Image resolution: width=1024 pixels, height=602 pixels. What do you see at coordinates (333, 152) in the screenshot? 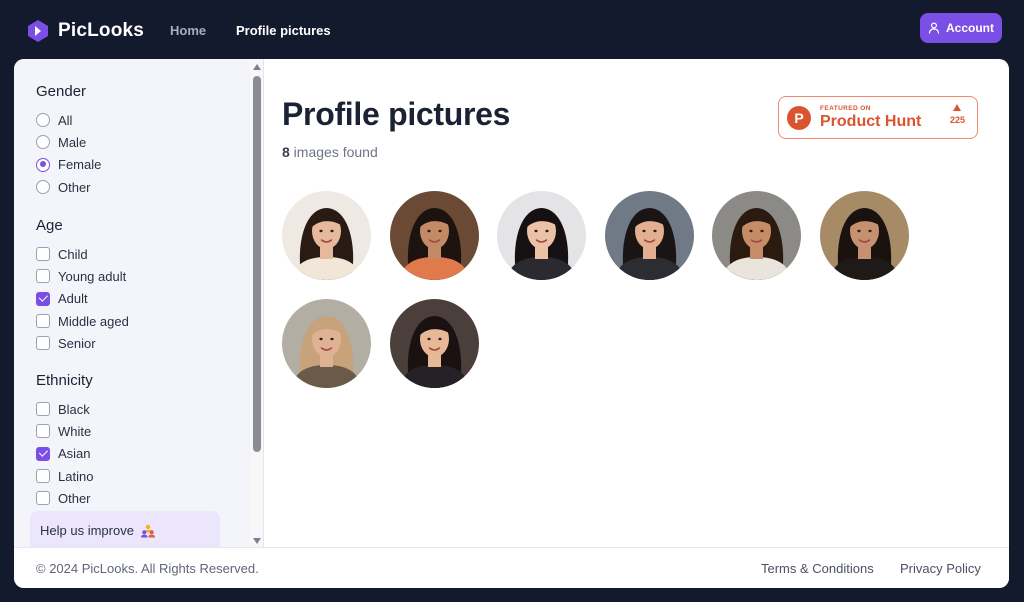
I see `result-count-suffix: images found` at bounding box center [333, 152].